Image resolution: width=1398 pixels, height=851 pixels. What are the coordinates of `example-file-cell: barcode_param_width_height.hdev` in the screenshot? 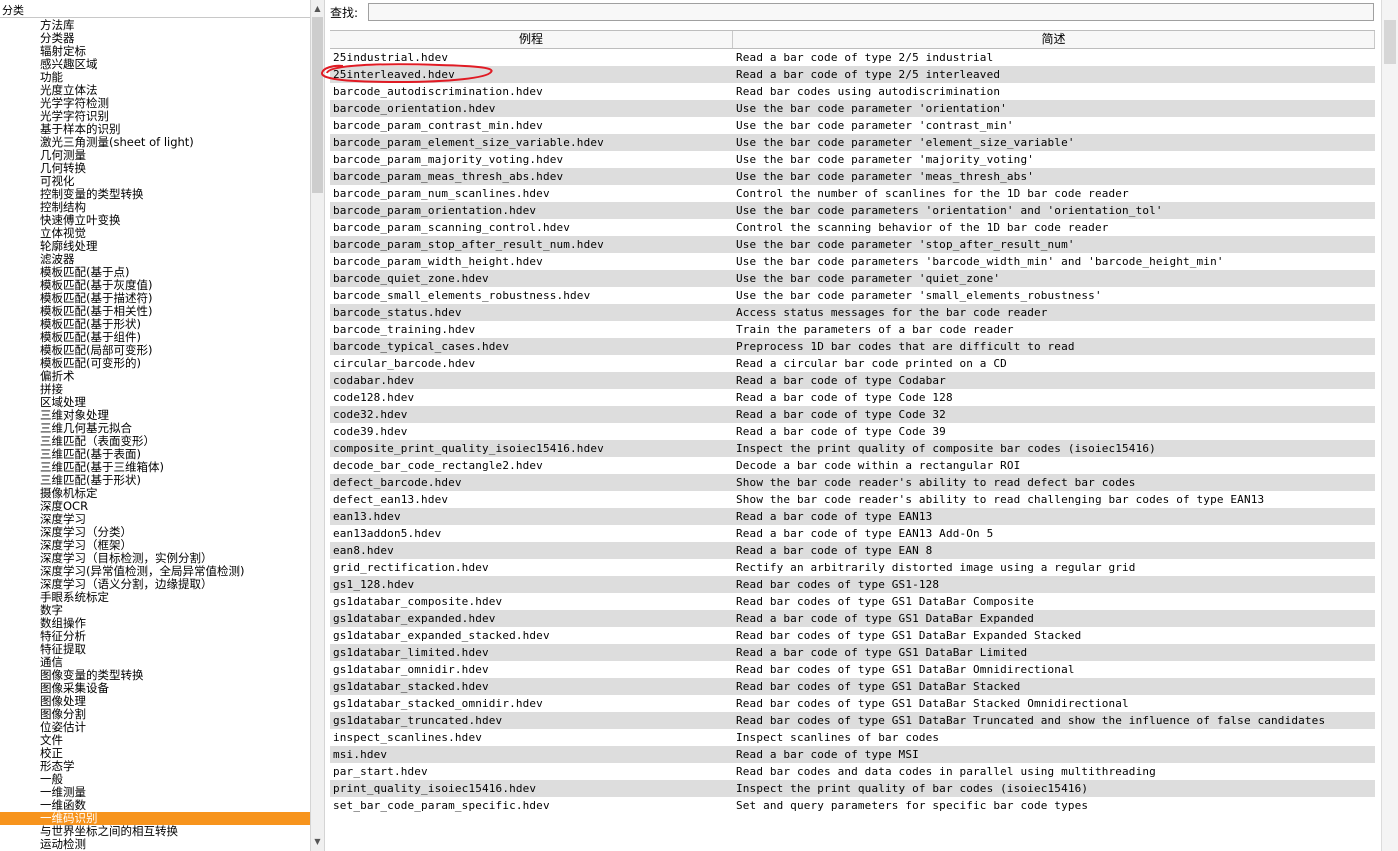 It's located at (531, 261).